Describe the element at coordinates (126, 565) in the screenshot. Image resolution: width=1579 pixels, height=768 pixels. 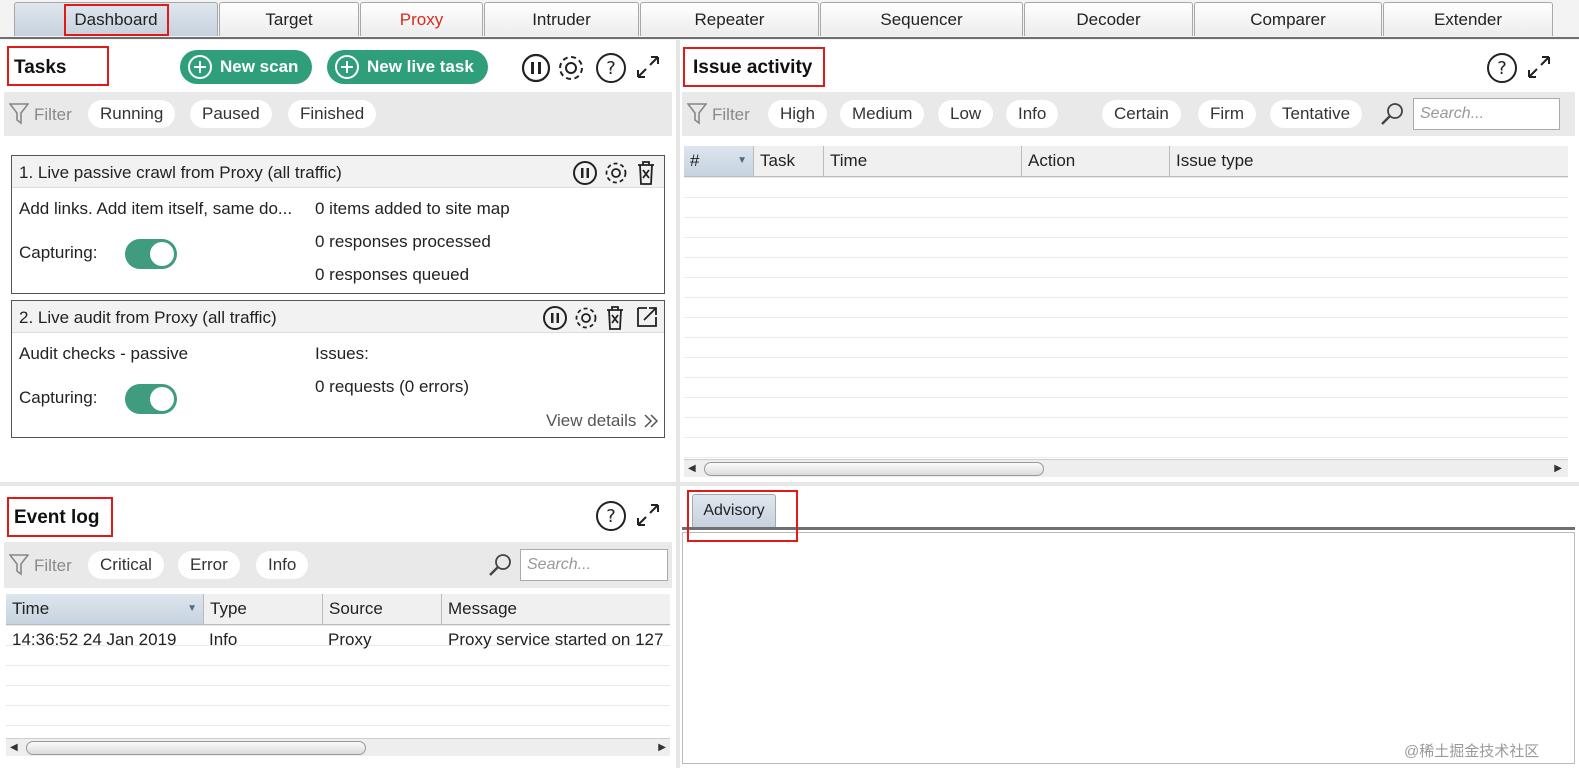
I see `filter-critical: Critical` at that location.